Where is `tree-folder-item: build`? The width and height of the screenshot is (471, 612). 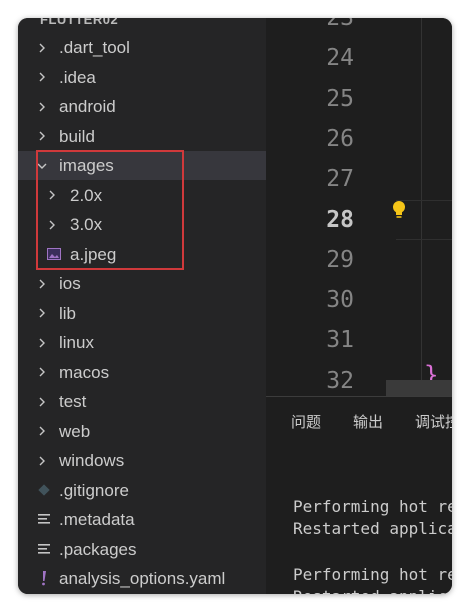
tree-folder-item: build is located at coordinates (142, 136).